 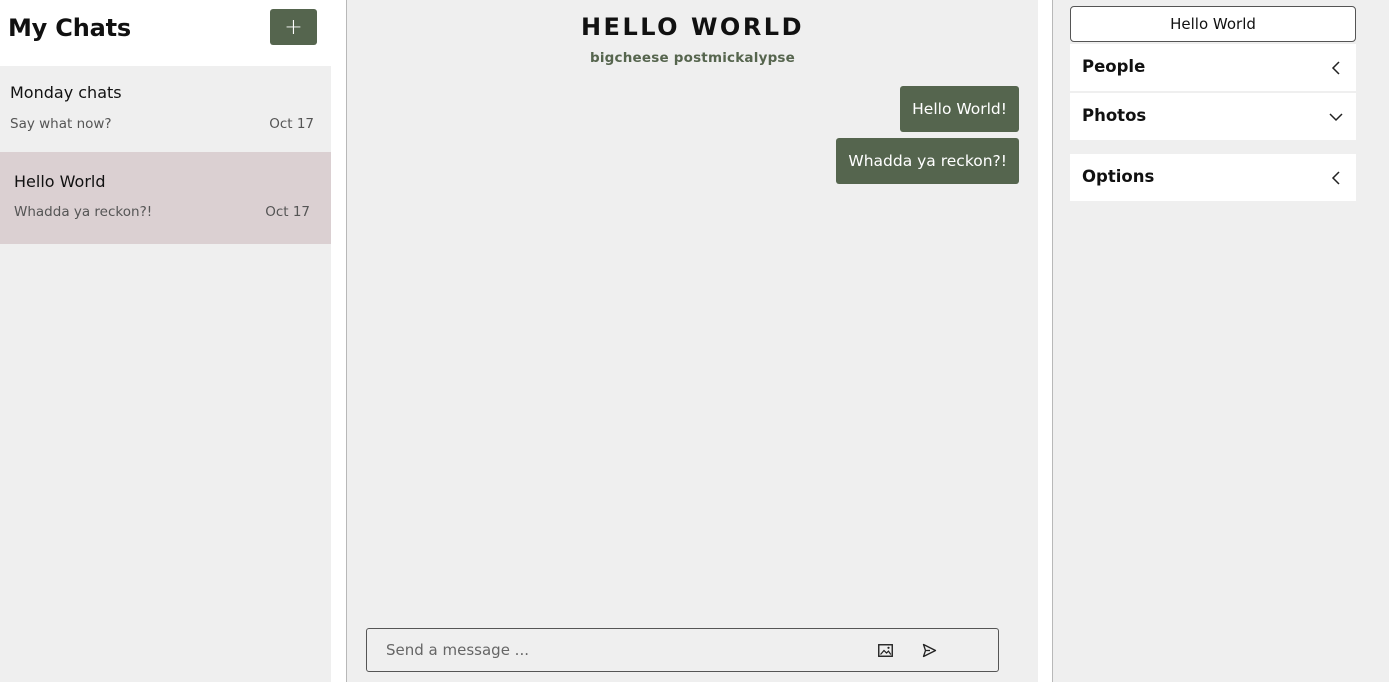 I want to click on chat-title: HELLO WORLD, so click(x=692, y=27).